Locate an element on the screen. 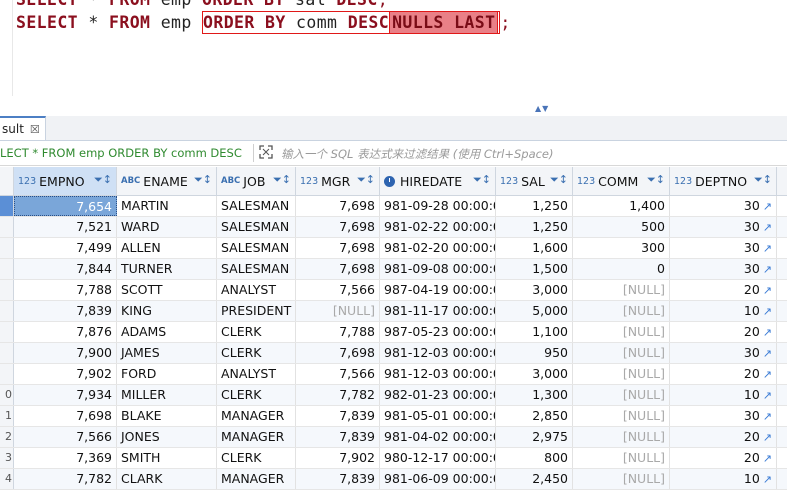  cell-empno: 7,934 is located at coordinates (65, 395).